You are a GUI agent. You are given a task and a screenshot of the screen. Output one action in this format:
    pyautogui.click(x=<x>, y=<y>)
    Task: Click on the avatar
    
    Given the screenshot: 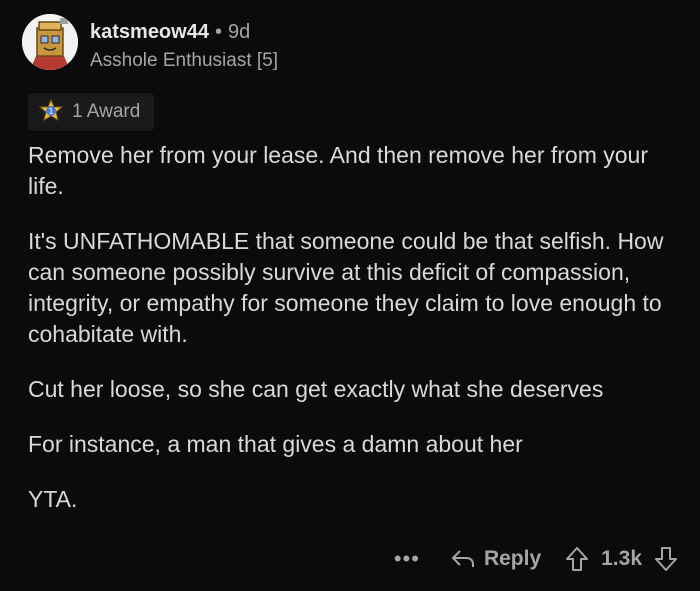 What is the action you would take?
    pyautogui.click(x=50, y=42)
    